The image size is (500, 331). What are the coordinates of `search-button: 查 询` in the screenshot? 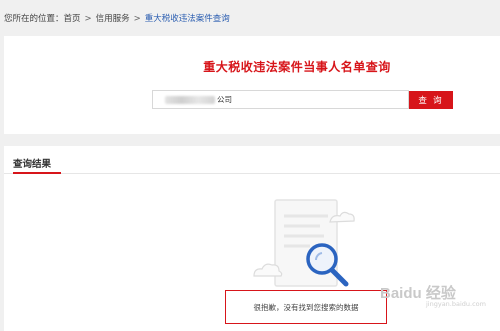 It's located at (431, 100).